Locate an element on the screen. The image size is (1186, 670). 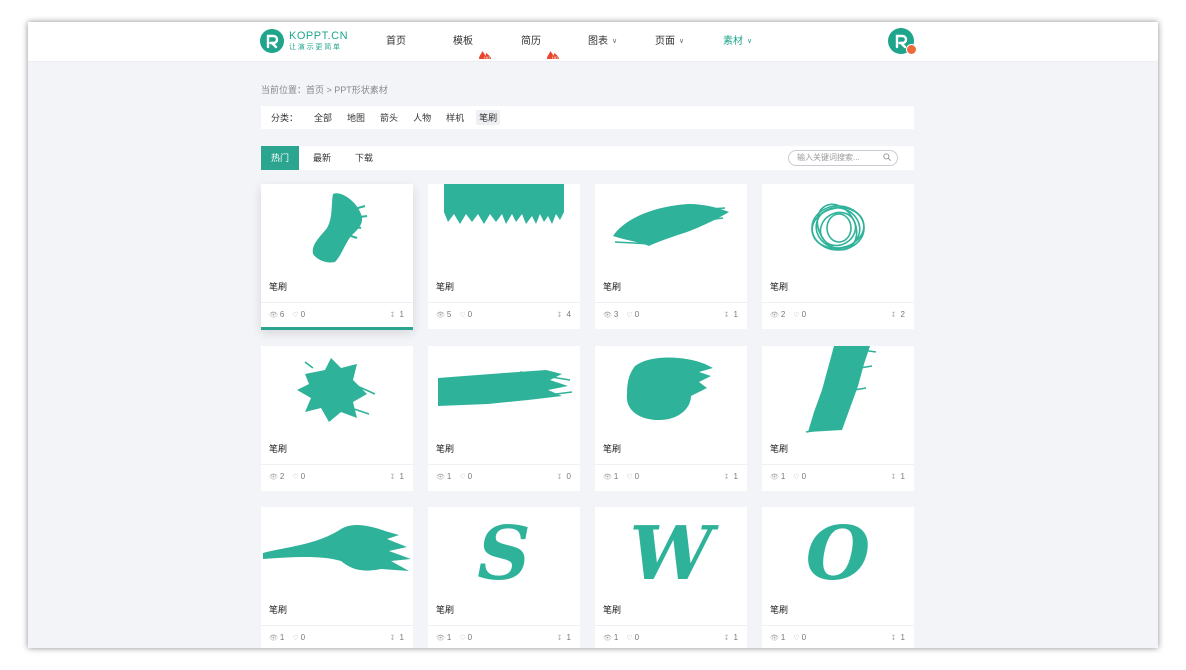
asset-card: W 笔刷 👁 1 ♡ 0 ↧ 1 is located at coordinates (671, 577).